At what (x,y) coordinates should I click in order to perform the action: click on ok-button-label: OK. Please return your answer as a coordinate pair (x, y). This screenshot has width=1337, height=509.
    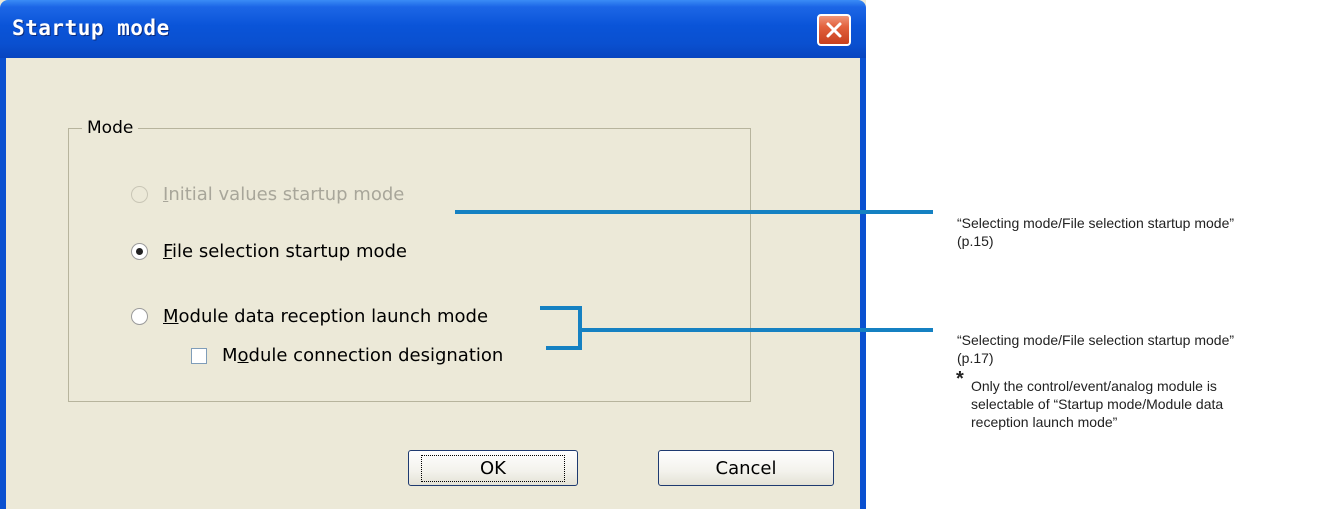
    Looking at the image, I should click on (493, 468).